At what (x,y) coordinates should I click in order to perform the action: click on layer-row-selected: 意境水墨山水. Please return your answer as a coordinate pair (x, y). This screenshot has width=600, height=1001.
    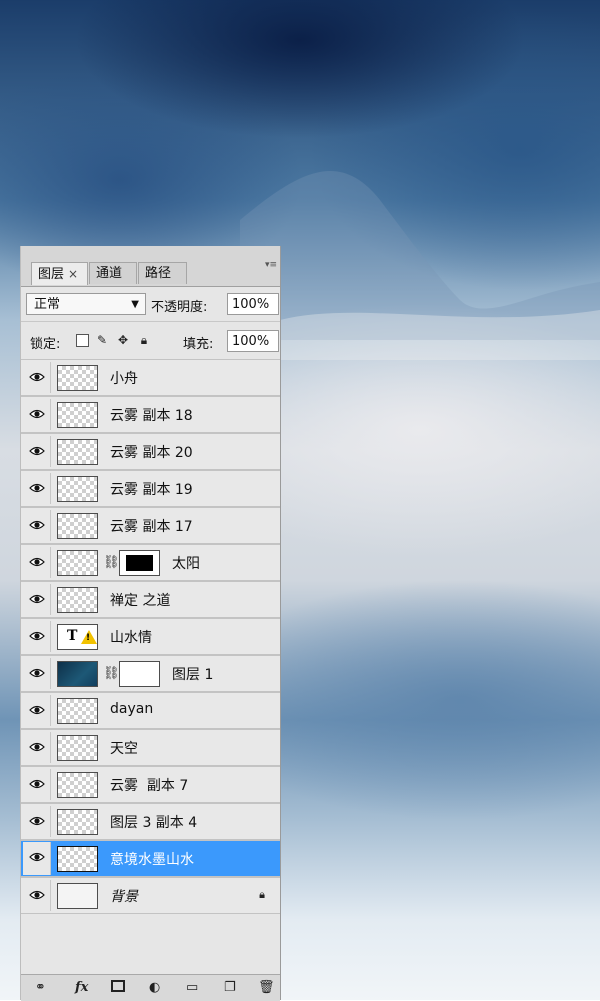
    Looking at the image, I should click on (150, 858).